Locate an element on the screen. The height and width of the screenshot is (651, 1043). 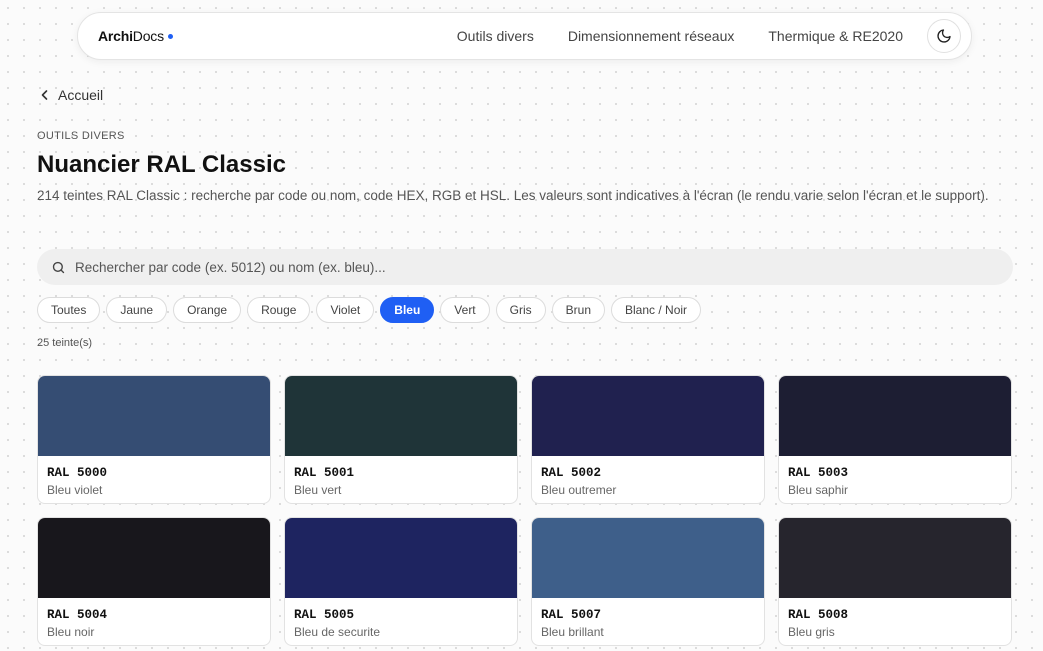
brand-logo: Archi Docs is located at coordinates (135, 36).